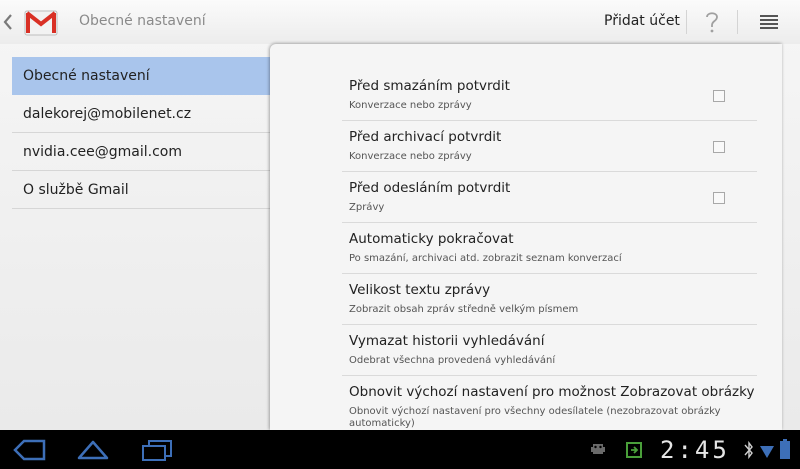 This screenshot has height=469, width=800. I want to click on pref-title: Automaticky pokračovat, so click(431, 239).